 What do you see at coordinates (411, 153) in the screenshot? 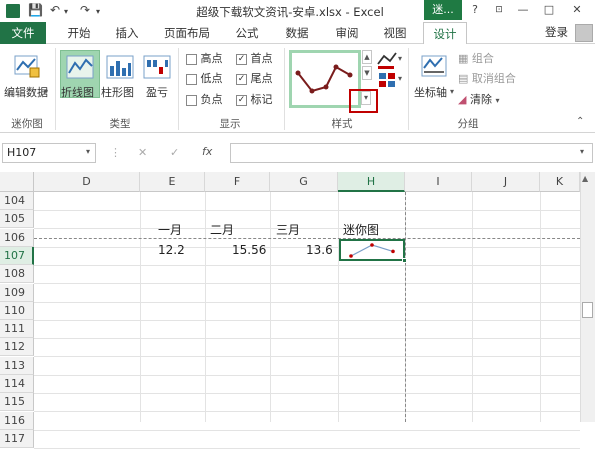
I see `formula-input` at bounding box center [411, 153].